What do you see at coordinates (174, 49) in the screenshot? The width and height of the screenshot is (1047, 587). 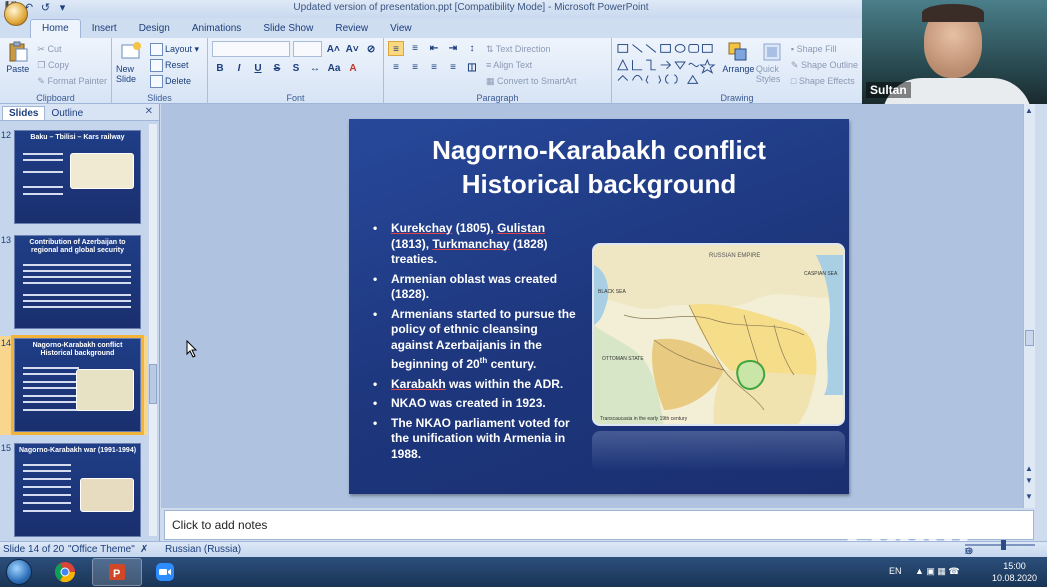 I see `layout-button: Layout ▾` at bounding box center [174, 49].